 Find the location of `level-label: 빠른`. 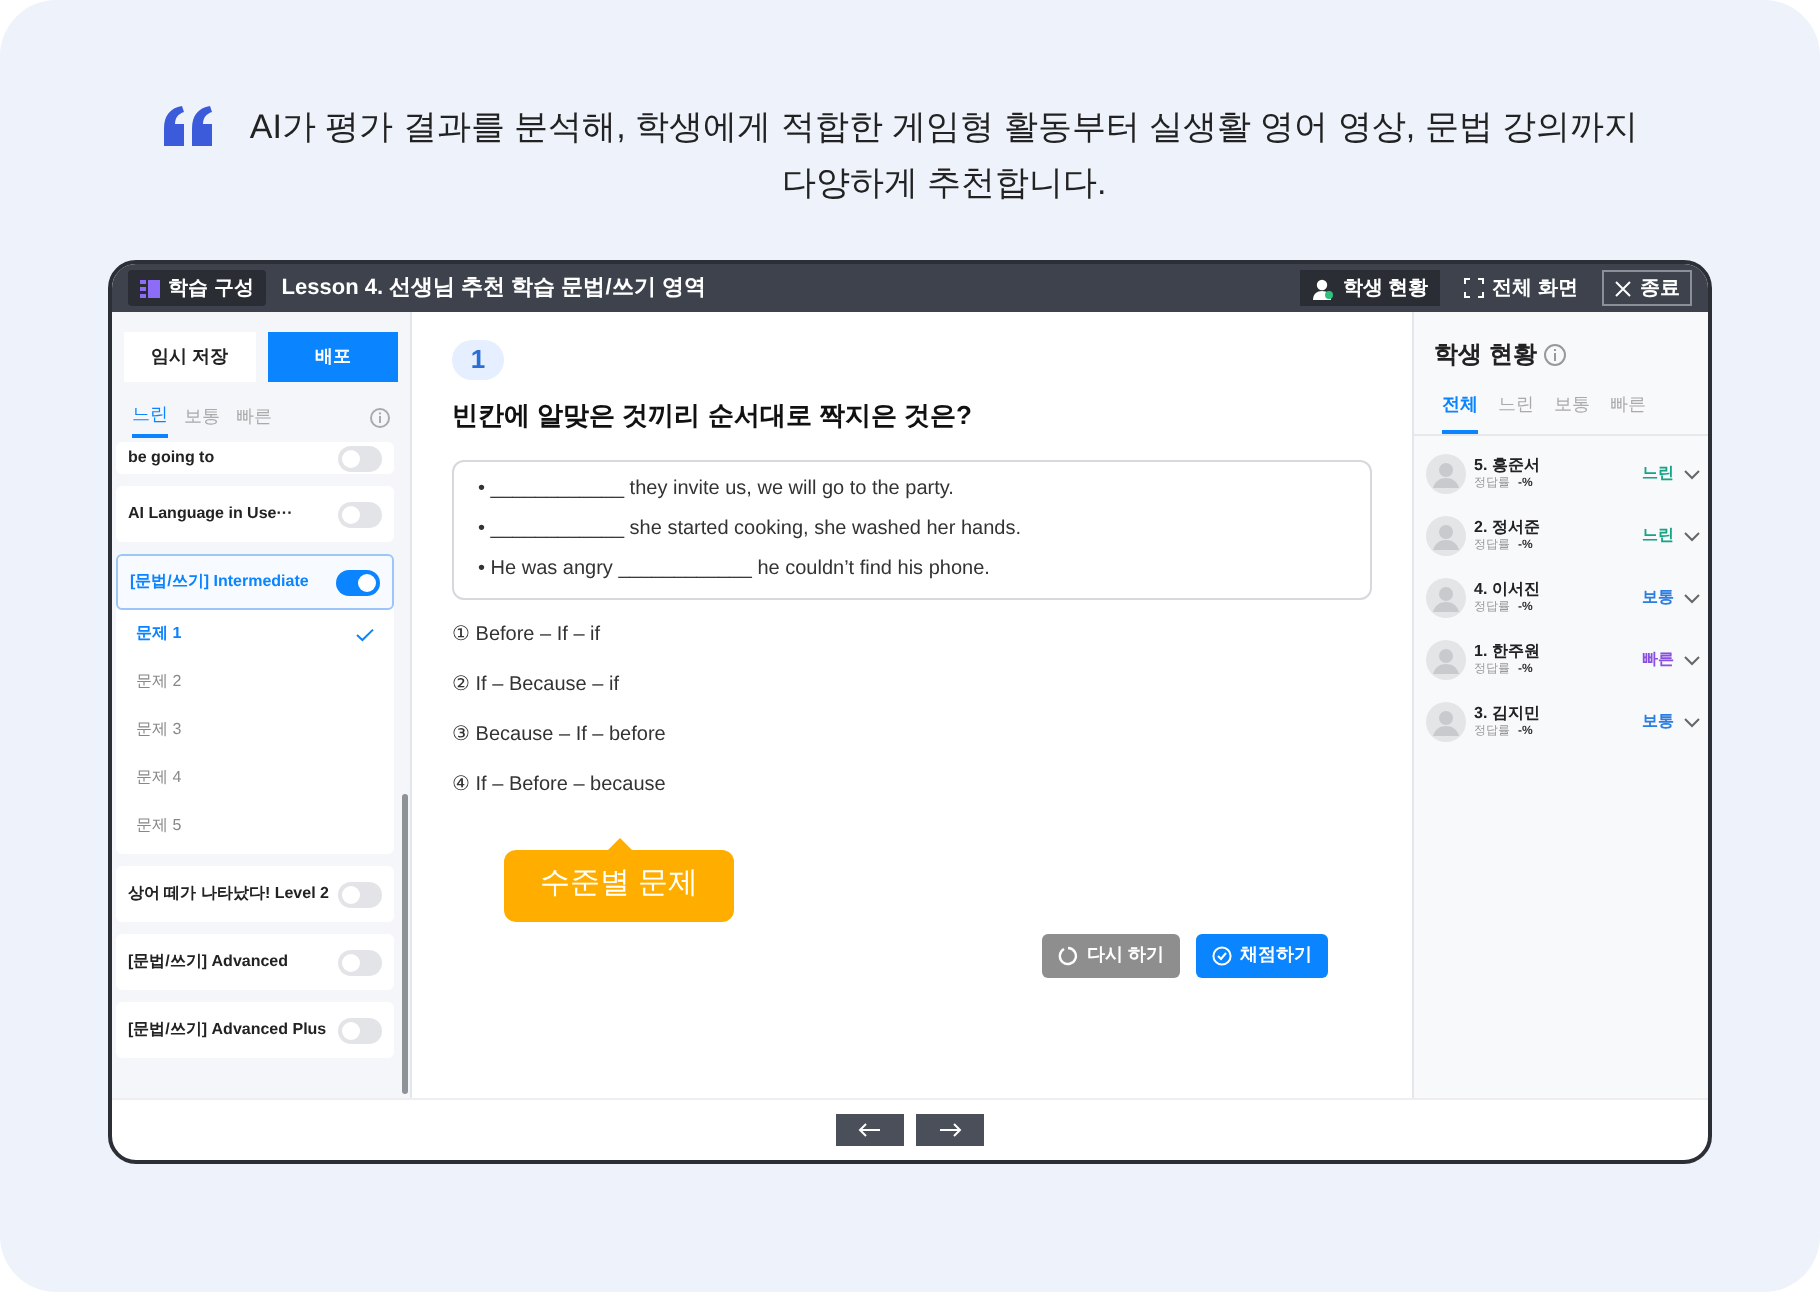

level-label: 빠른 is located at coordinates (1658, 660).